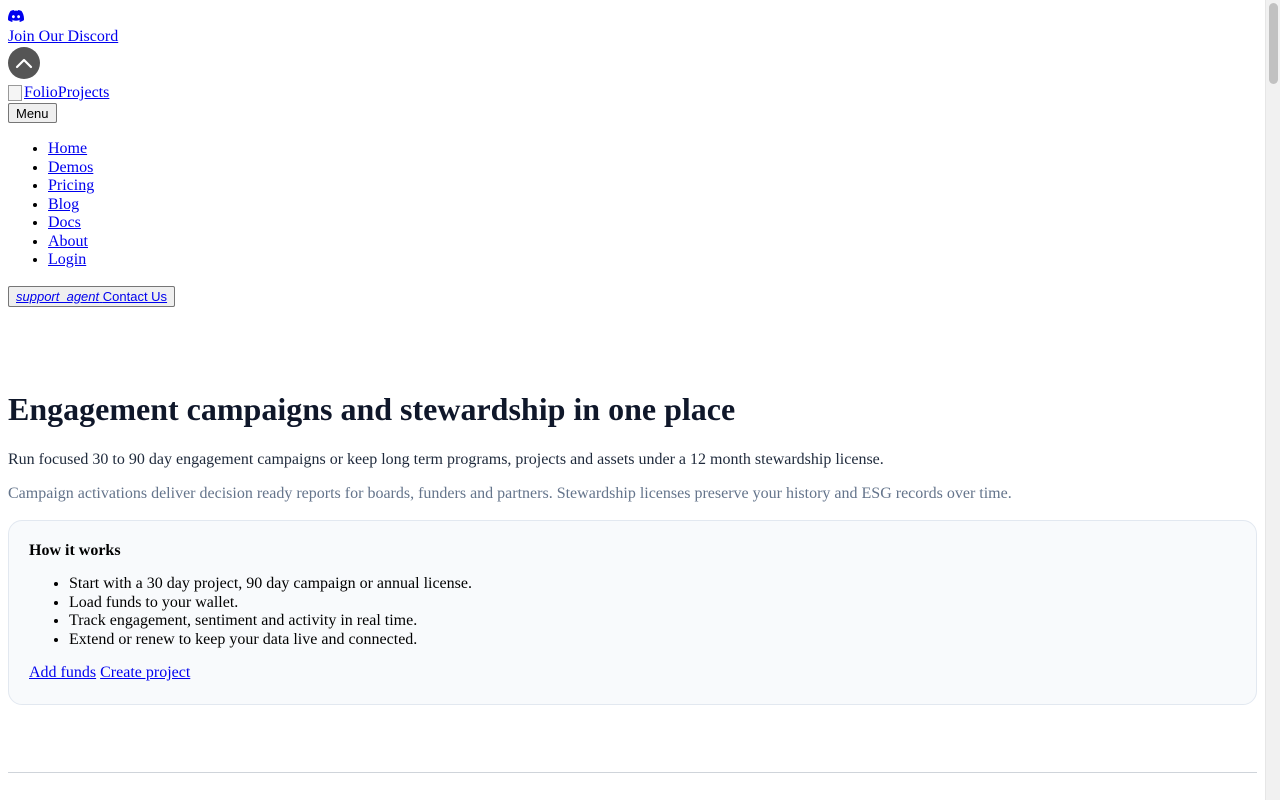 The image size is (1280, 800). I want to click on nav-item-demos: Demos, so click(71, 168).